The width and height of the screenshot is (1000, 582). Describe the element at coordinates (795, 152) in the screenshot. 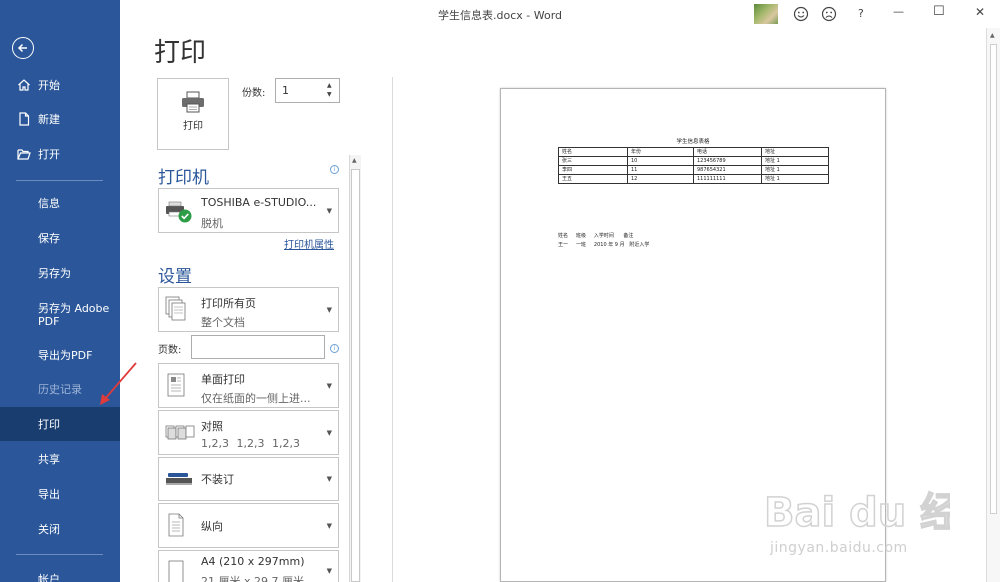

I see `table-cell: 地址` at that location.